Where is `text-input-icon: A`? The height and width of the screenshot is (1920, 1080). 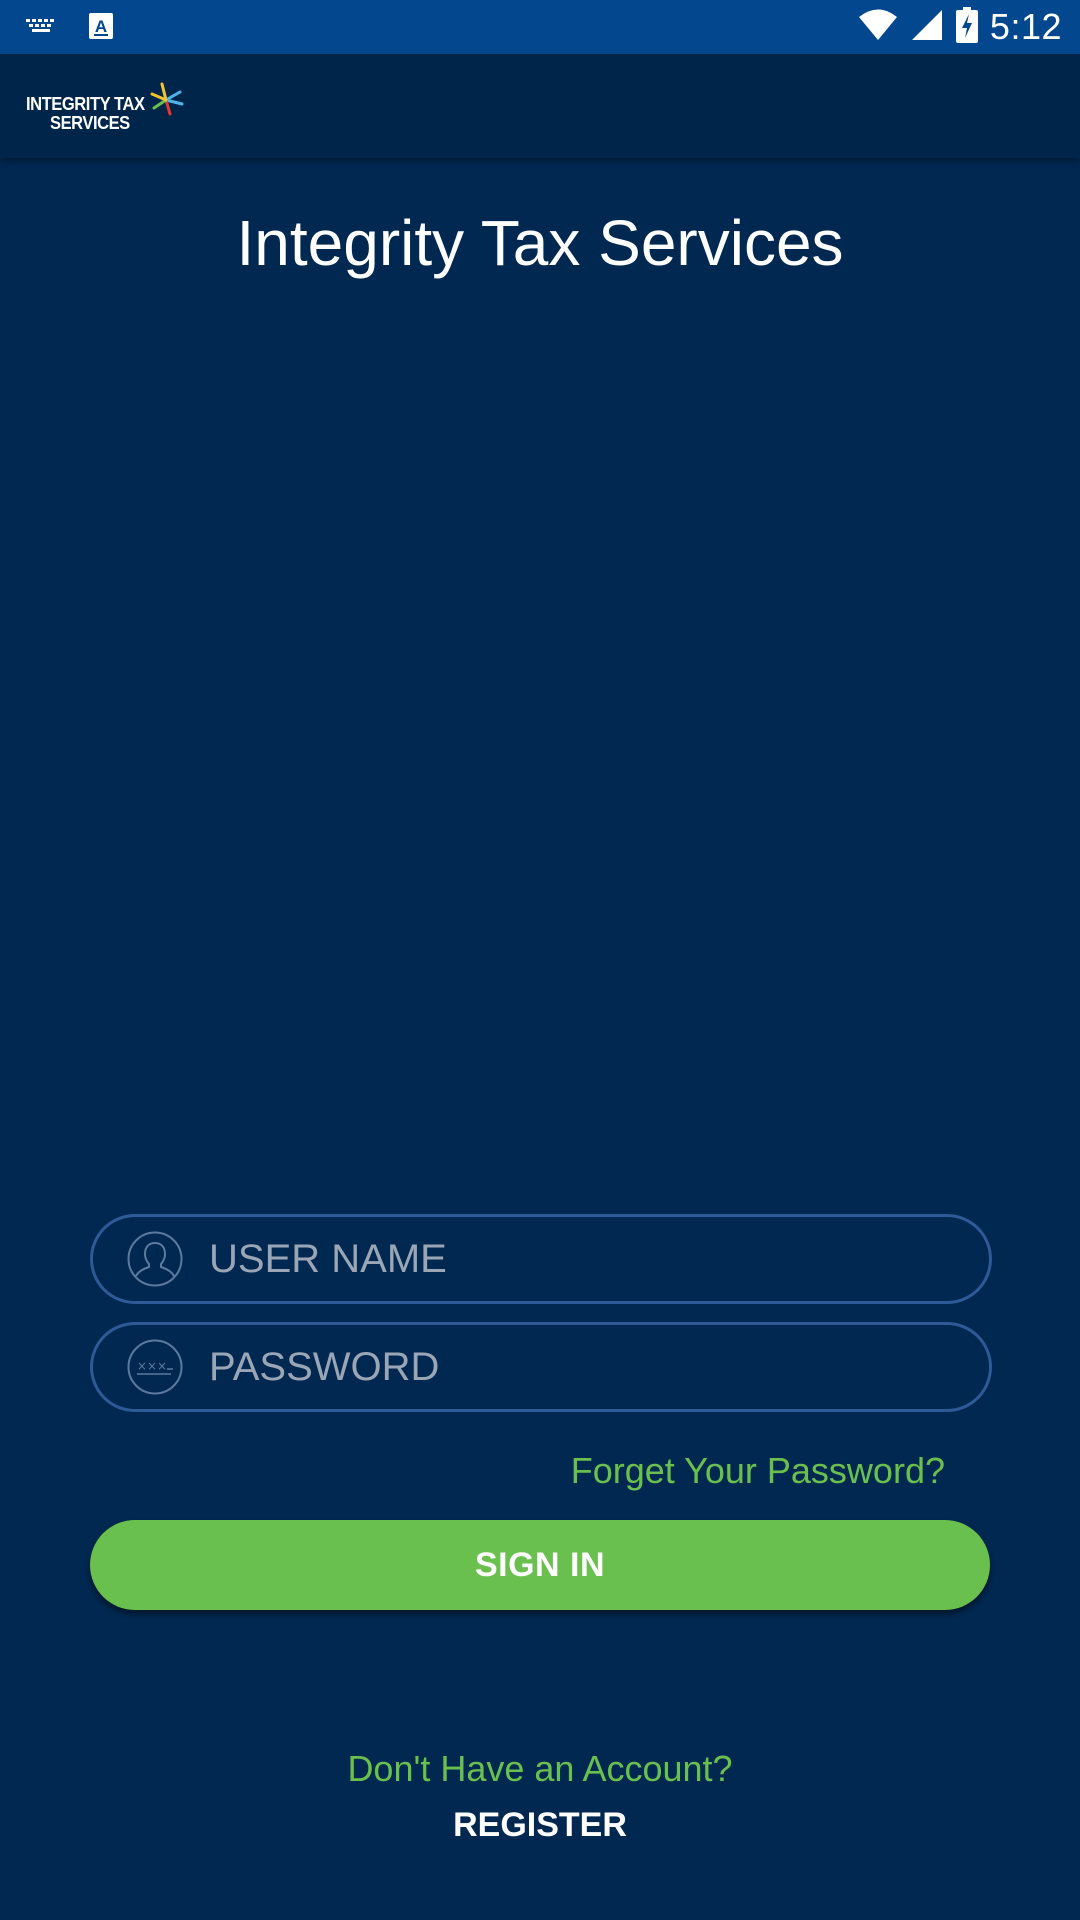 text-input-icon: A is located at coordinates (101, 28).